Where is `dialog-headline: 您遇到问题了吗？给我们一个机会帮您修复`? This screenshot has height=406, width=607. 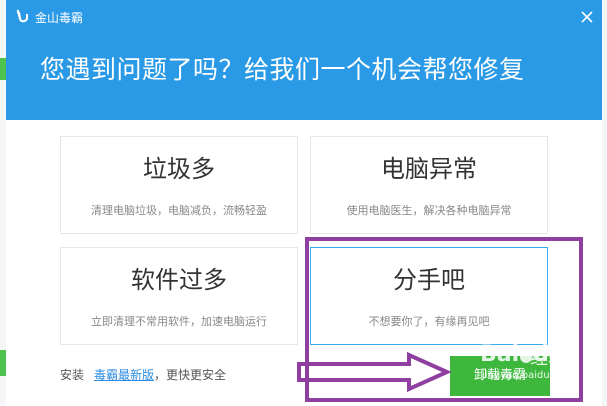
dialog-headline: 您遇到问题了吗？给我们一个机会帮您修复 is located at coordinates (282, 69).